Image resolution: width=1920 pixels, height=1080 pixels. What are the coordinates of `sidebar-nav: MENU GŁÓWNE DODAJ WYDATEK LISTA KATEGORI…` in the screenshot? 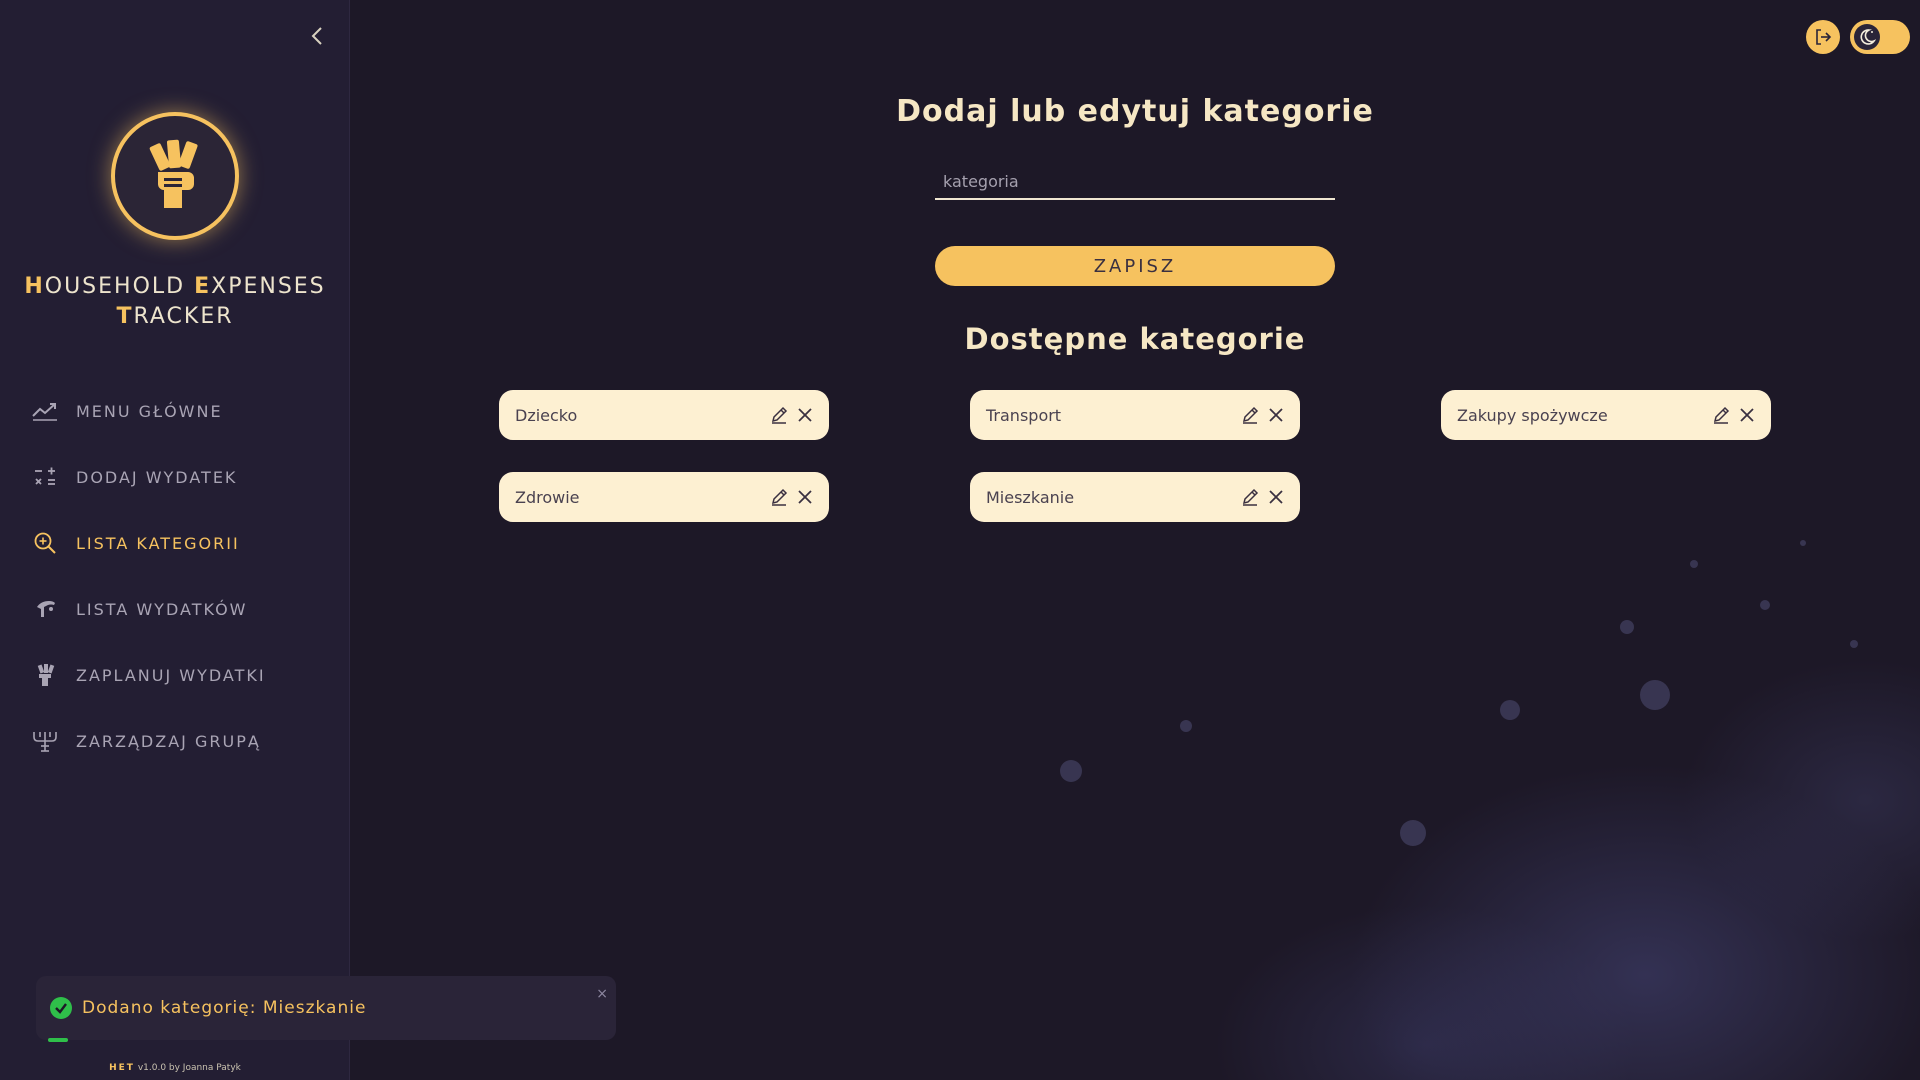 It's located at (180, 576).